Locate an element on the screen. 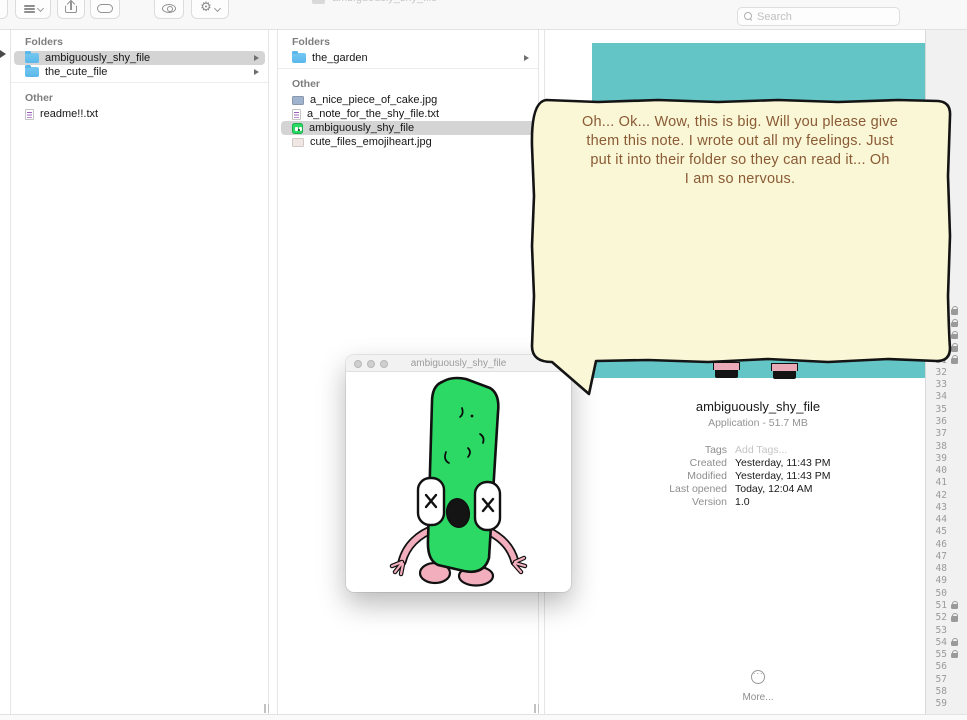 The height and width of the screenshot is (720, 967). eye-icon is located at coordinates (169, 8).